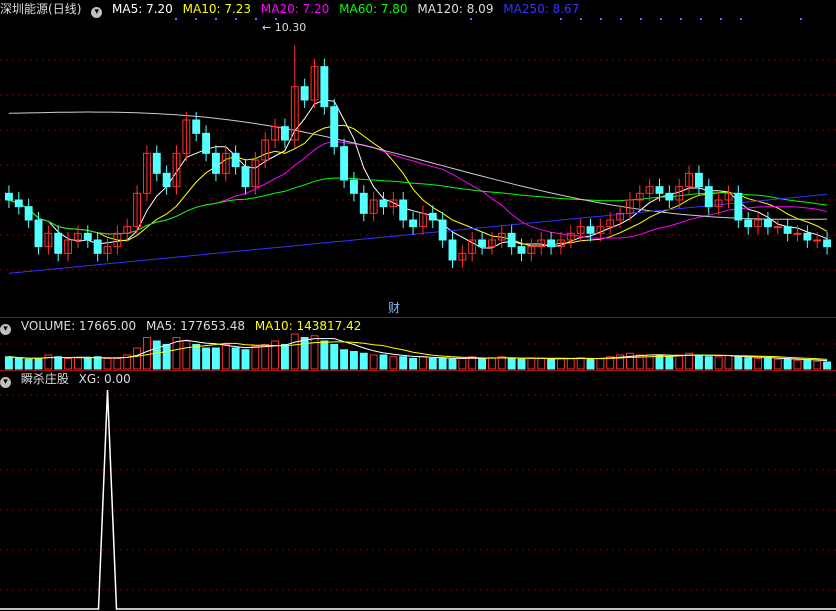  Describe the element at coordinates (394, 308) in the screenshot. I see `finance-marker: 财` at that location.